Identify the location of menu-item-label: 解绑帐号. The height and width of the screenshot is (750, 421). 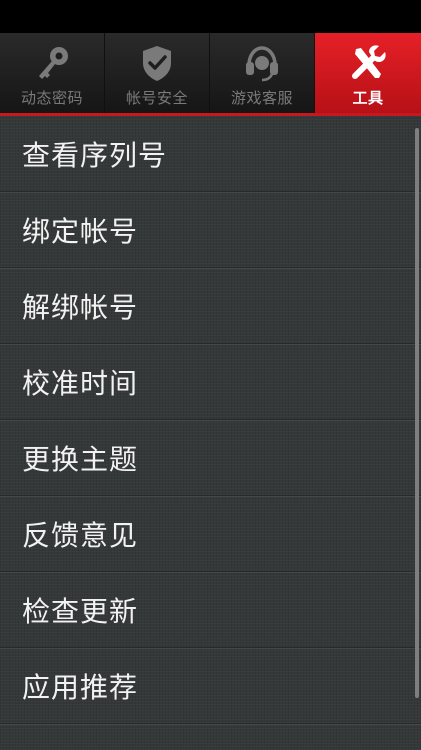
(80, 307).